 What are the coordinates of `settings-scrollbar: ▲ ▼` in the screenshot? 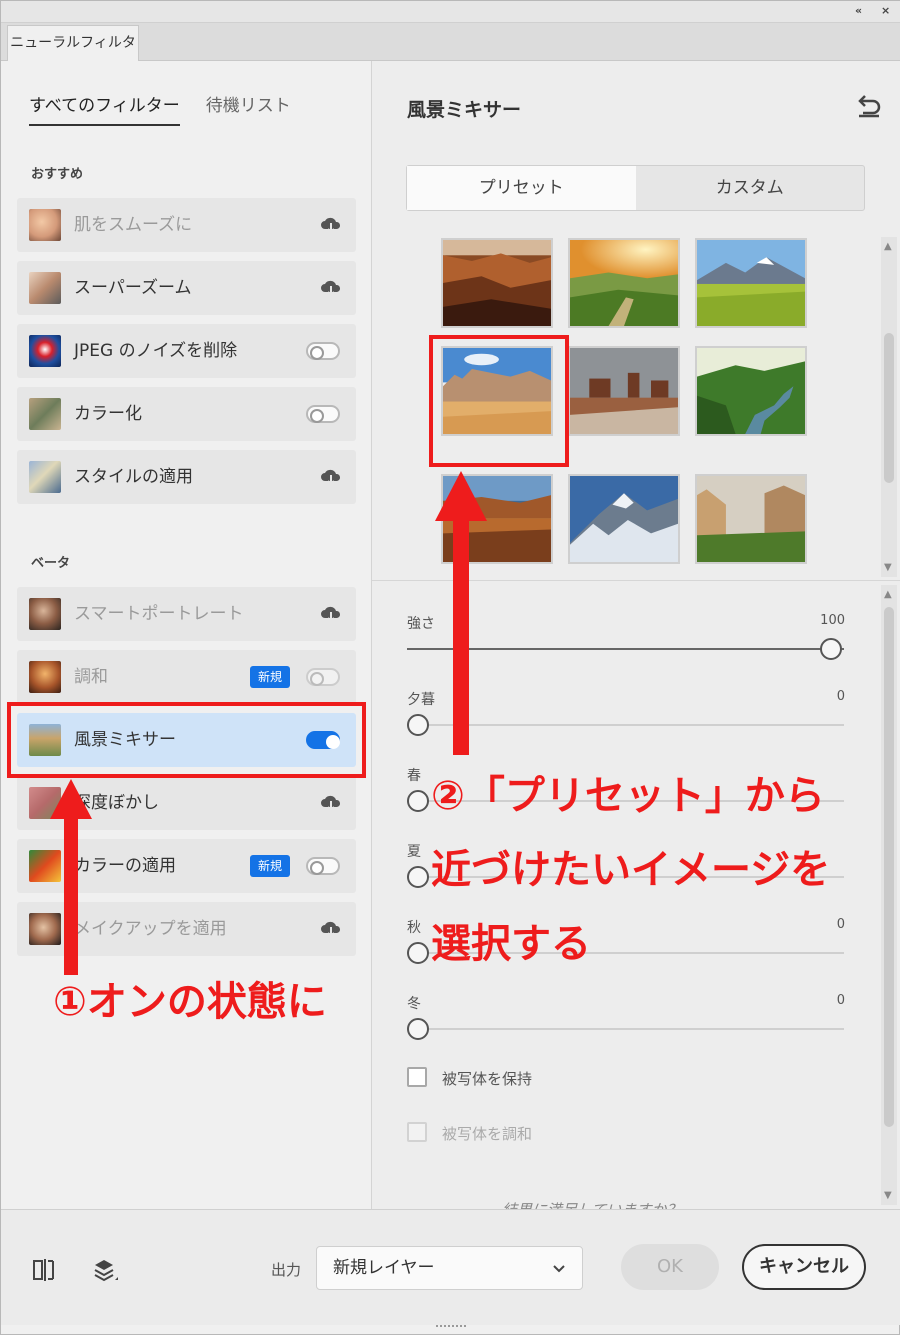 It's located at (889, 895).